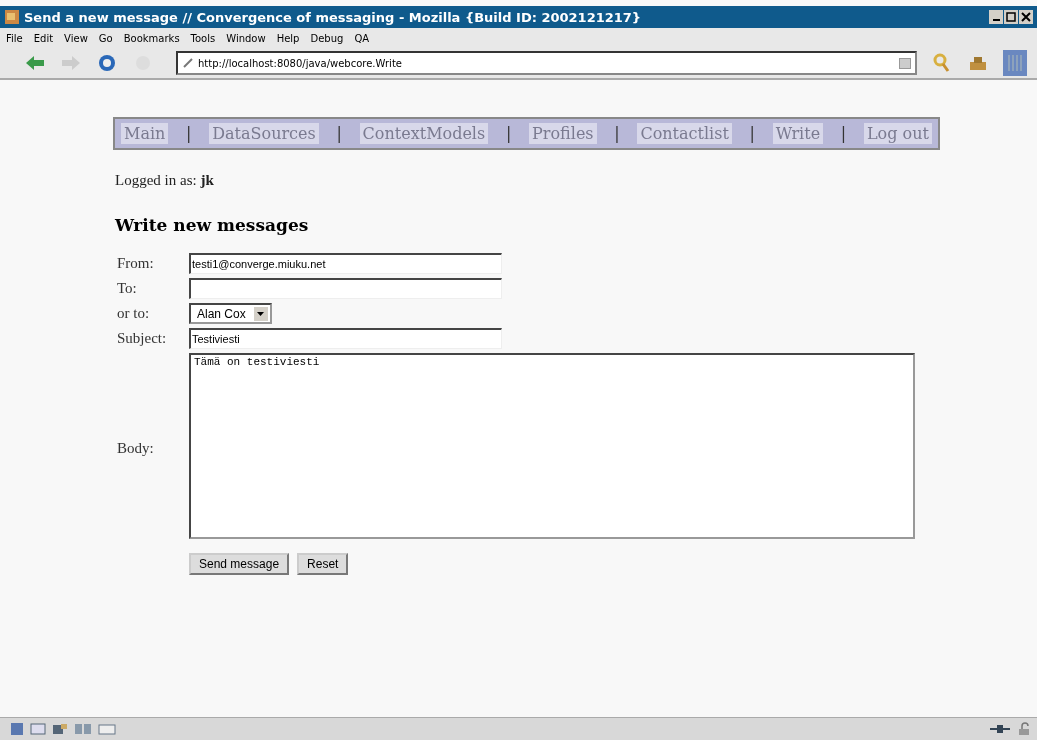  Describe the element at coordinates (83, 729) in the screenshot. I see `chat-icon` at that location.